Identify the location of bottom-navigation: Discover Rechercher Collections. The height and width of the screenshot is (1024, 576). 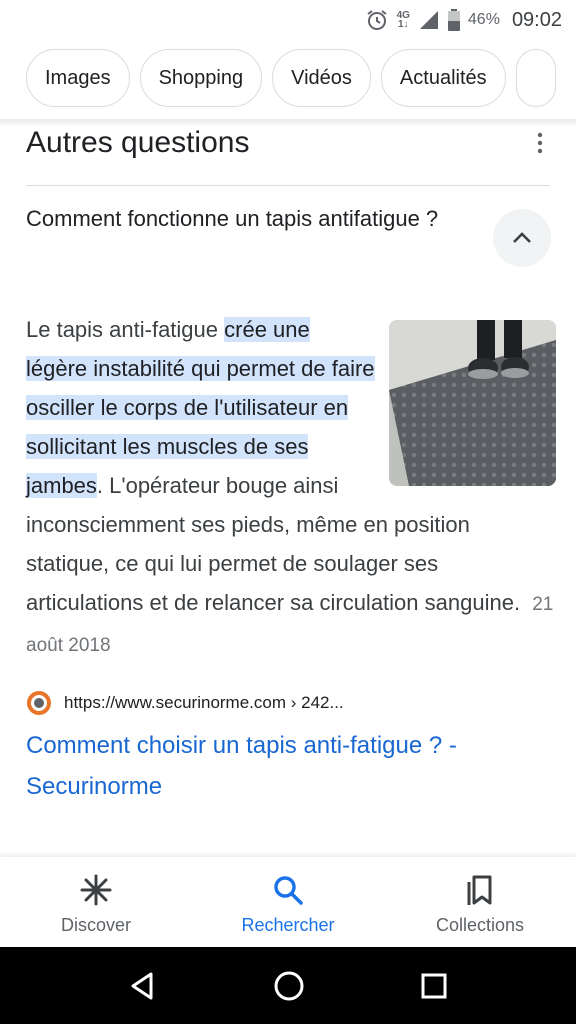
(288, 902).